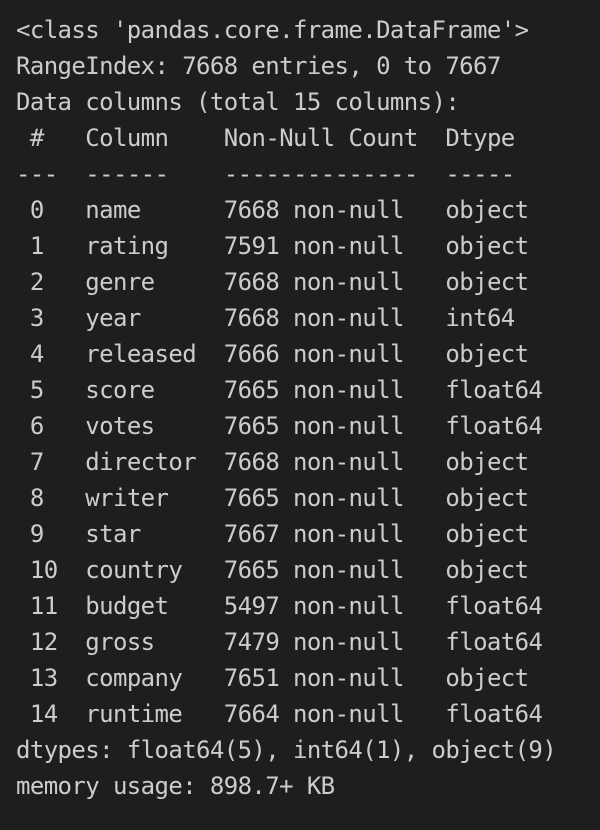  Describe the element at coordinates (36, 138) in the screenshot. I see `header-num: #` at that location.